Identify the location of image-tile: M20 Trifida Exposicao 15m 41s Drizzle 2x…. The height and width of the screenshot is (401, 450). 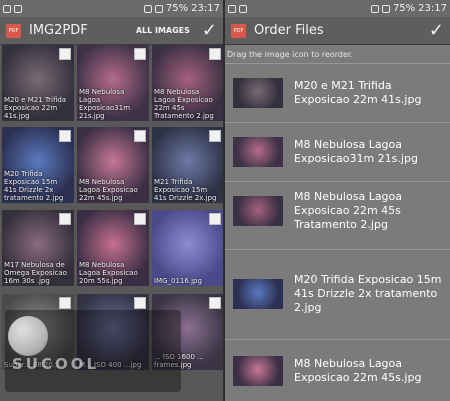
(38, 165).